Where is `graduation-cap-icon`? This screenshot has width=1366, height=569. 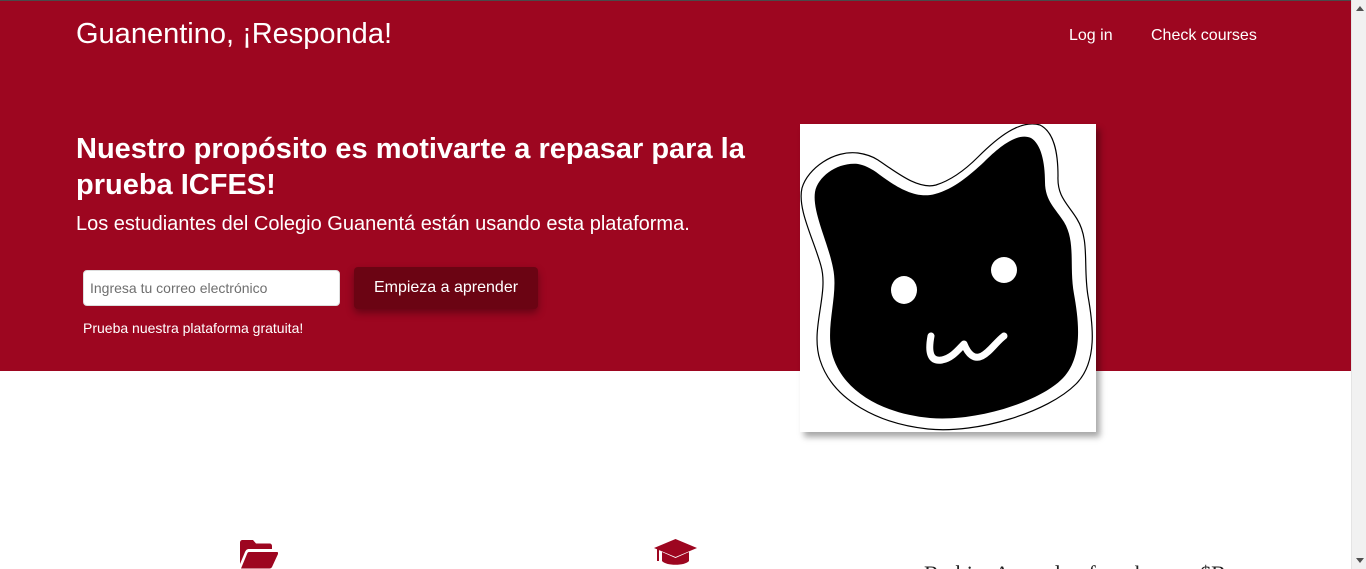
graduation-cap-icon is located at coordinates (675, 554).